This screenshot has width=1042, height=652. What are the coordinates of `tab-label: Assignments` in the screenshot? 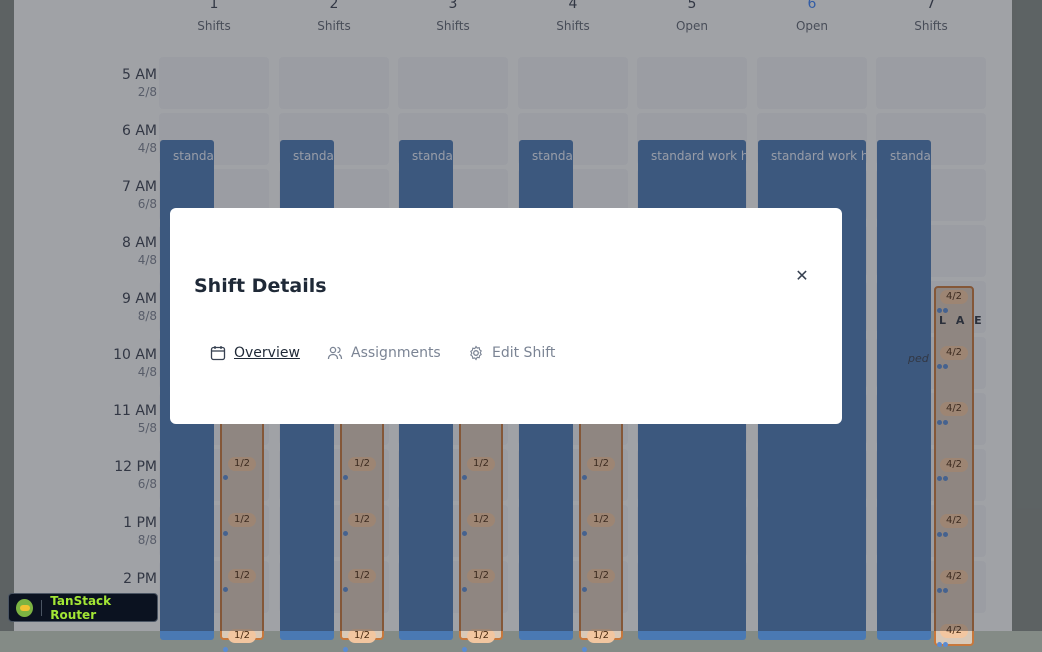 It's located at (396, 353).